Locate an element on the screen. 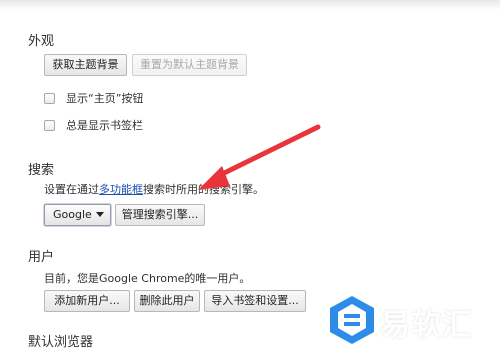 The image size is (500, 350). watermark-logo-icon is located at coordinates (352, 320).